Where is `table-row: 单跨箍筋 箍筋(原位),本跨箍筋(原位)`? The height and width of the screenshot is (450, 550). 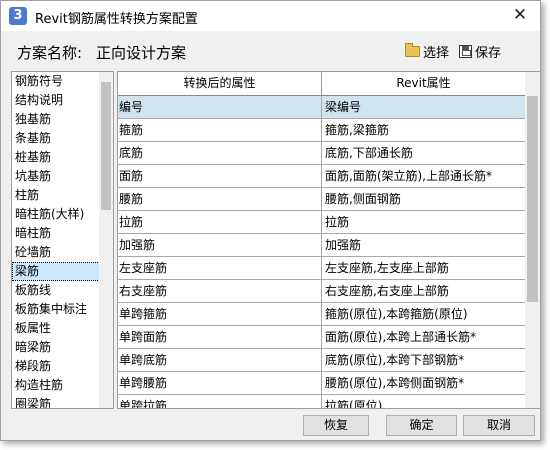
table-row: 单跨箍筋 箍筋(原位),本跨箍筋(原位) is located at coordinates (322, 314).